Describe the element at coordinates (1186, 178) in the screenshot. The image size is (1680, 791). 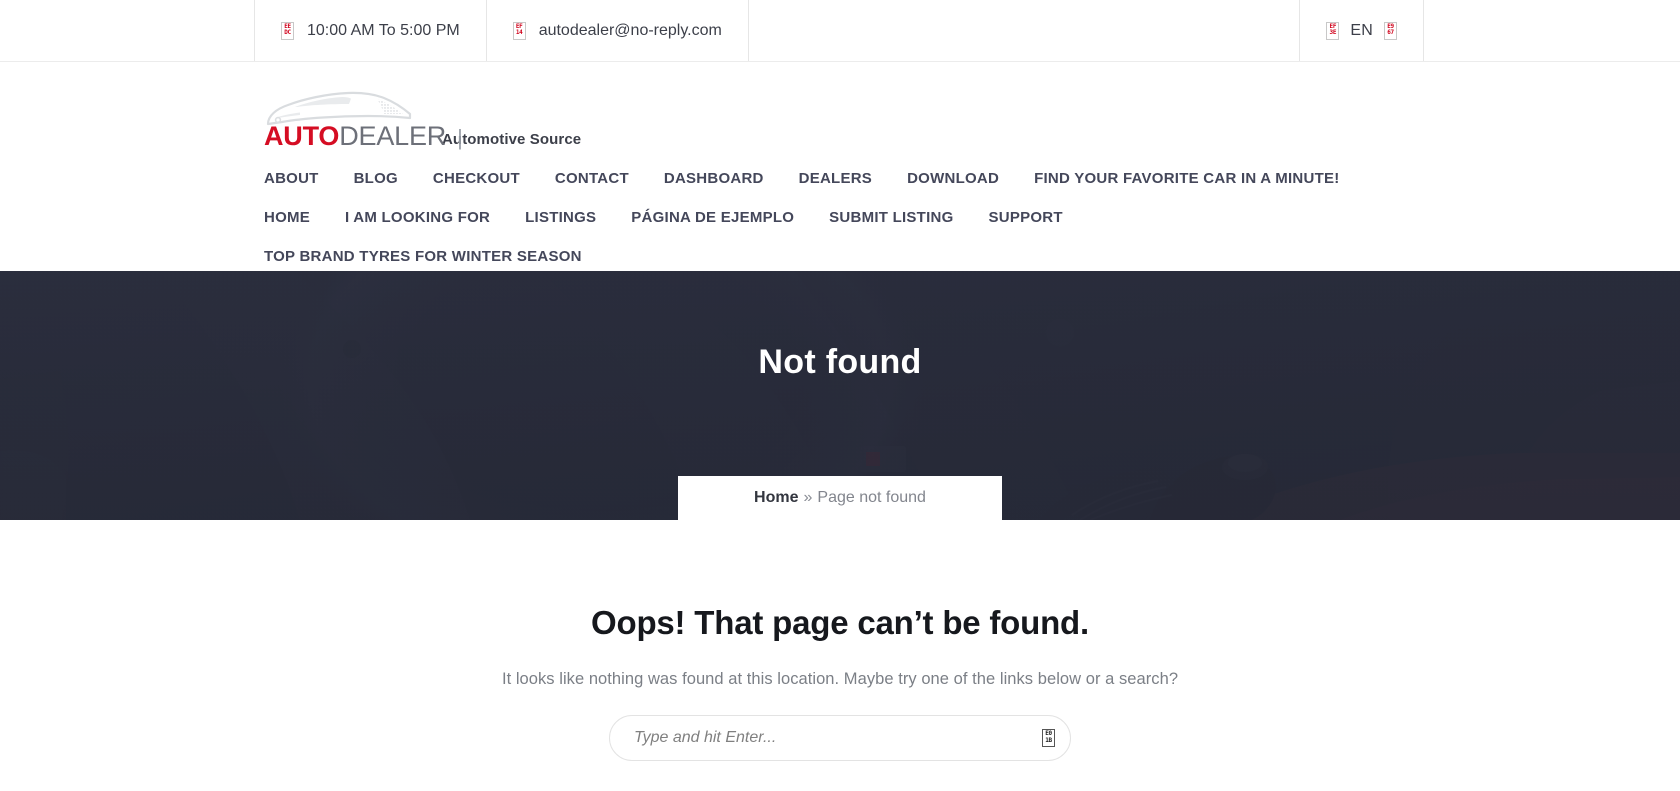
I see `nav-item-find-car: FIND YOUR FAVORITE CAR IN A MINUTE!` at that location.